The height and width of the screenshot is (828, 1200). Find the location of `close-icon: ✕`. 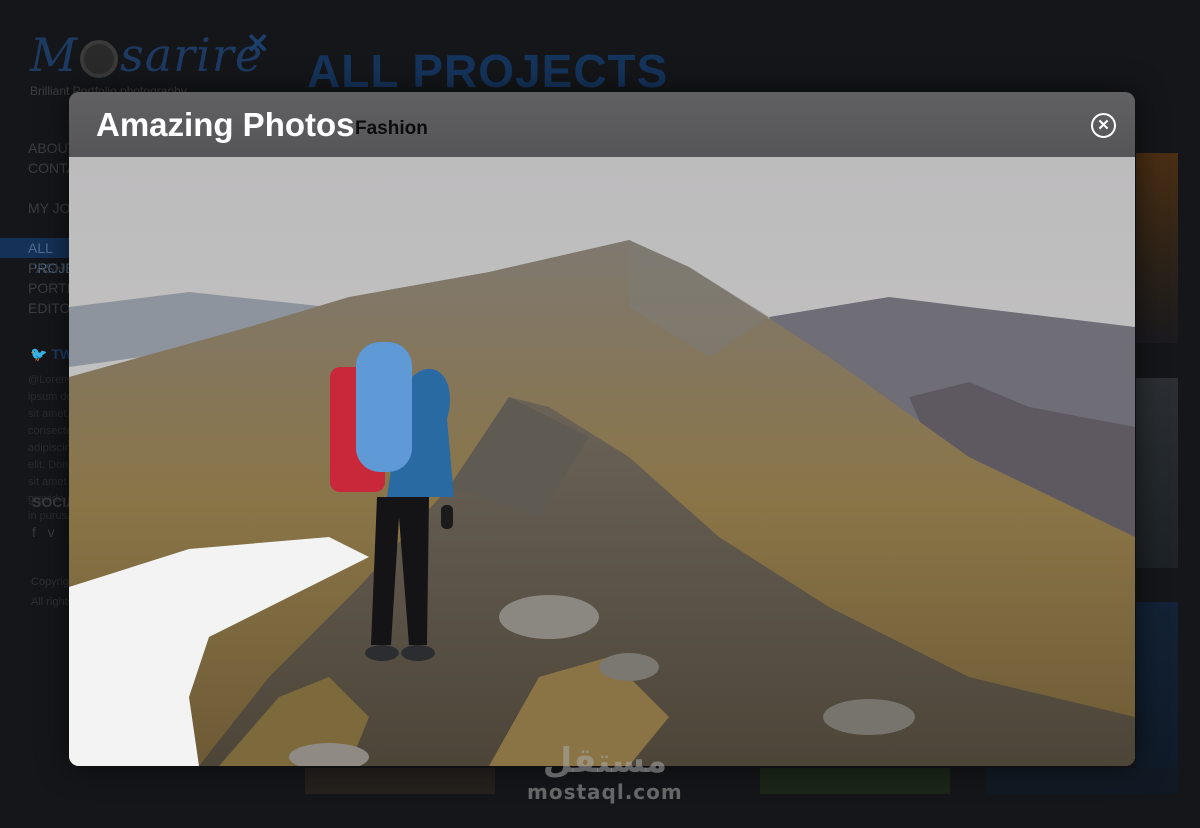

close-icon: ✕ is located at coordinates (1103, 125).